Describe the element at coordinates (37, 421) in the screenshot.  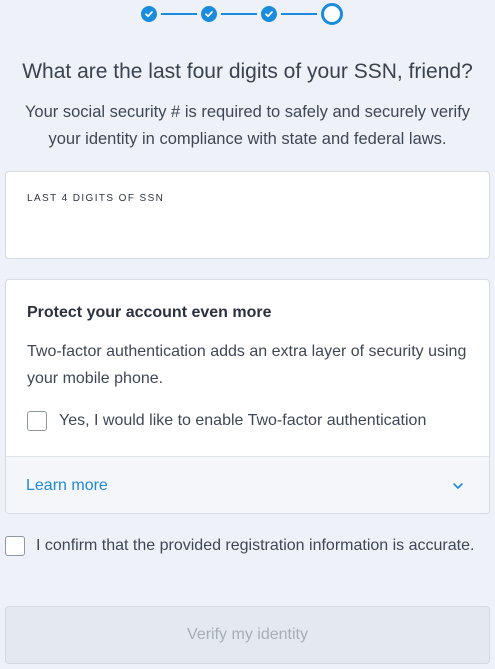
I see `two-factor-checkbox` at that location.